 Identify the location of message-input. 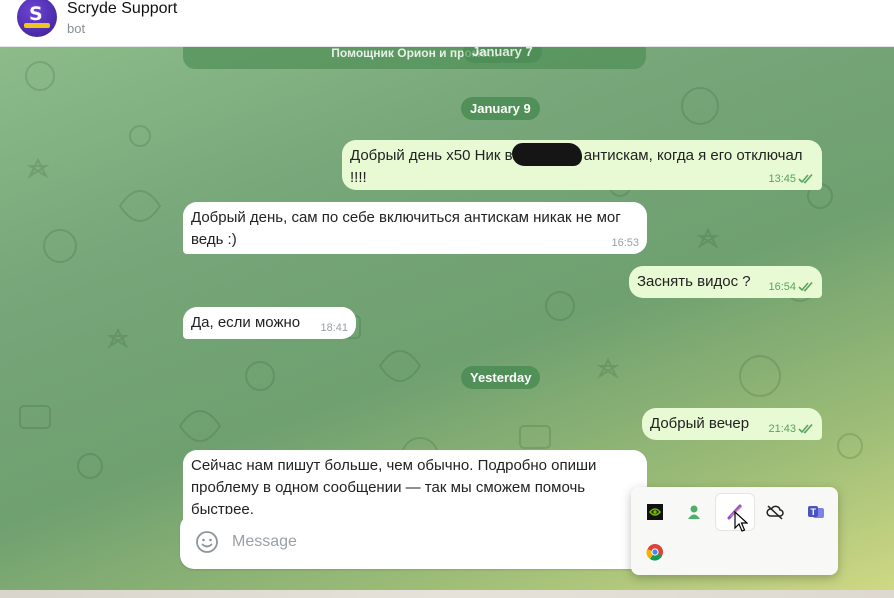
(422, 542).